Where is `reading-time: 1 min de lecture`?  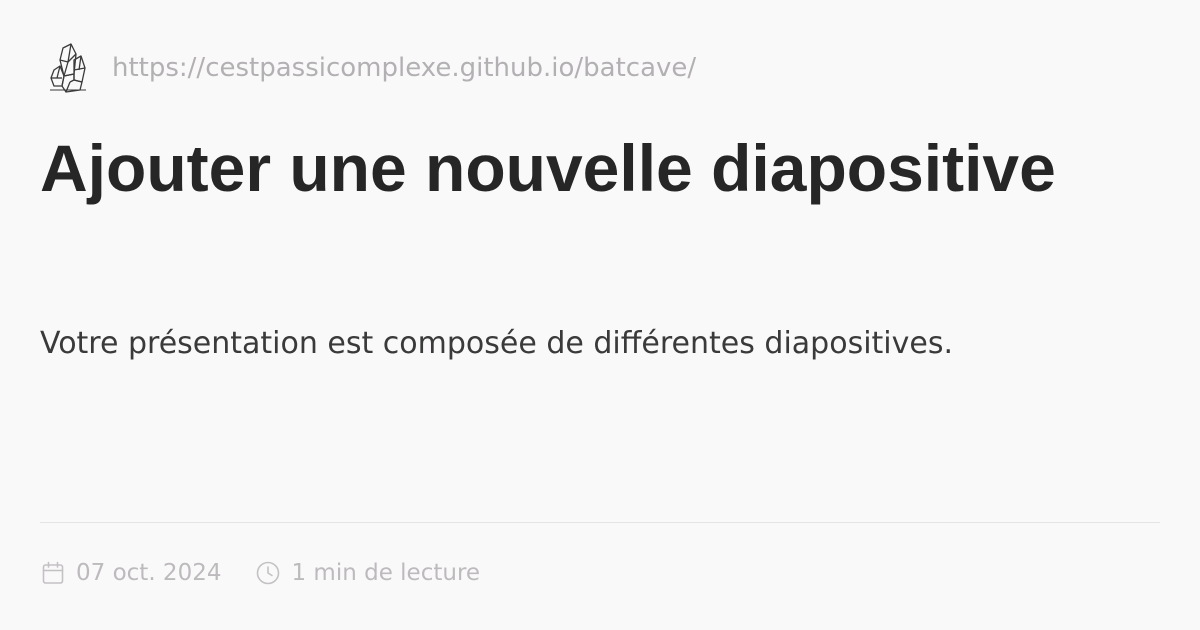
reading-time: 1 min de lecture is located at coordinates (367, 573).